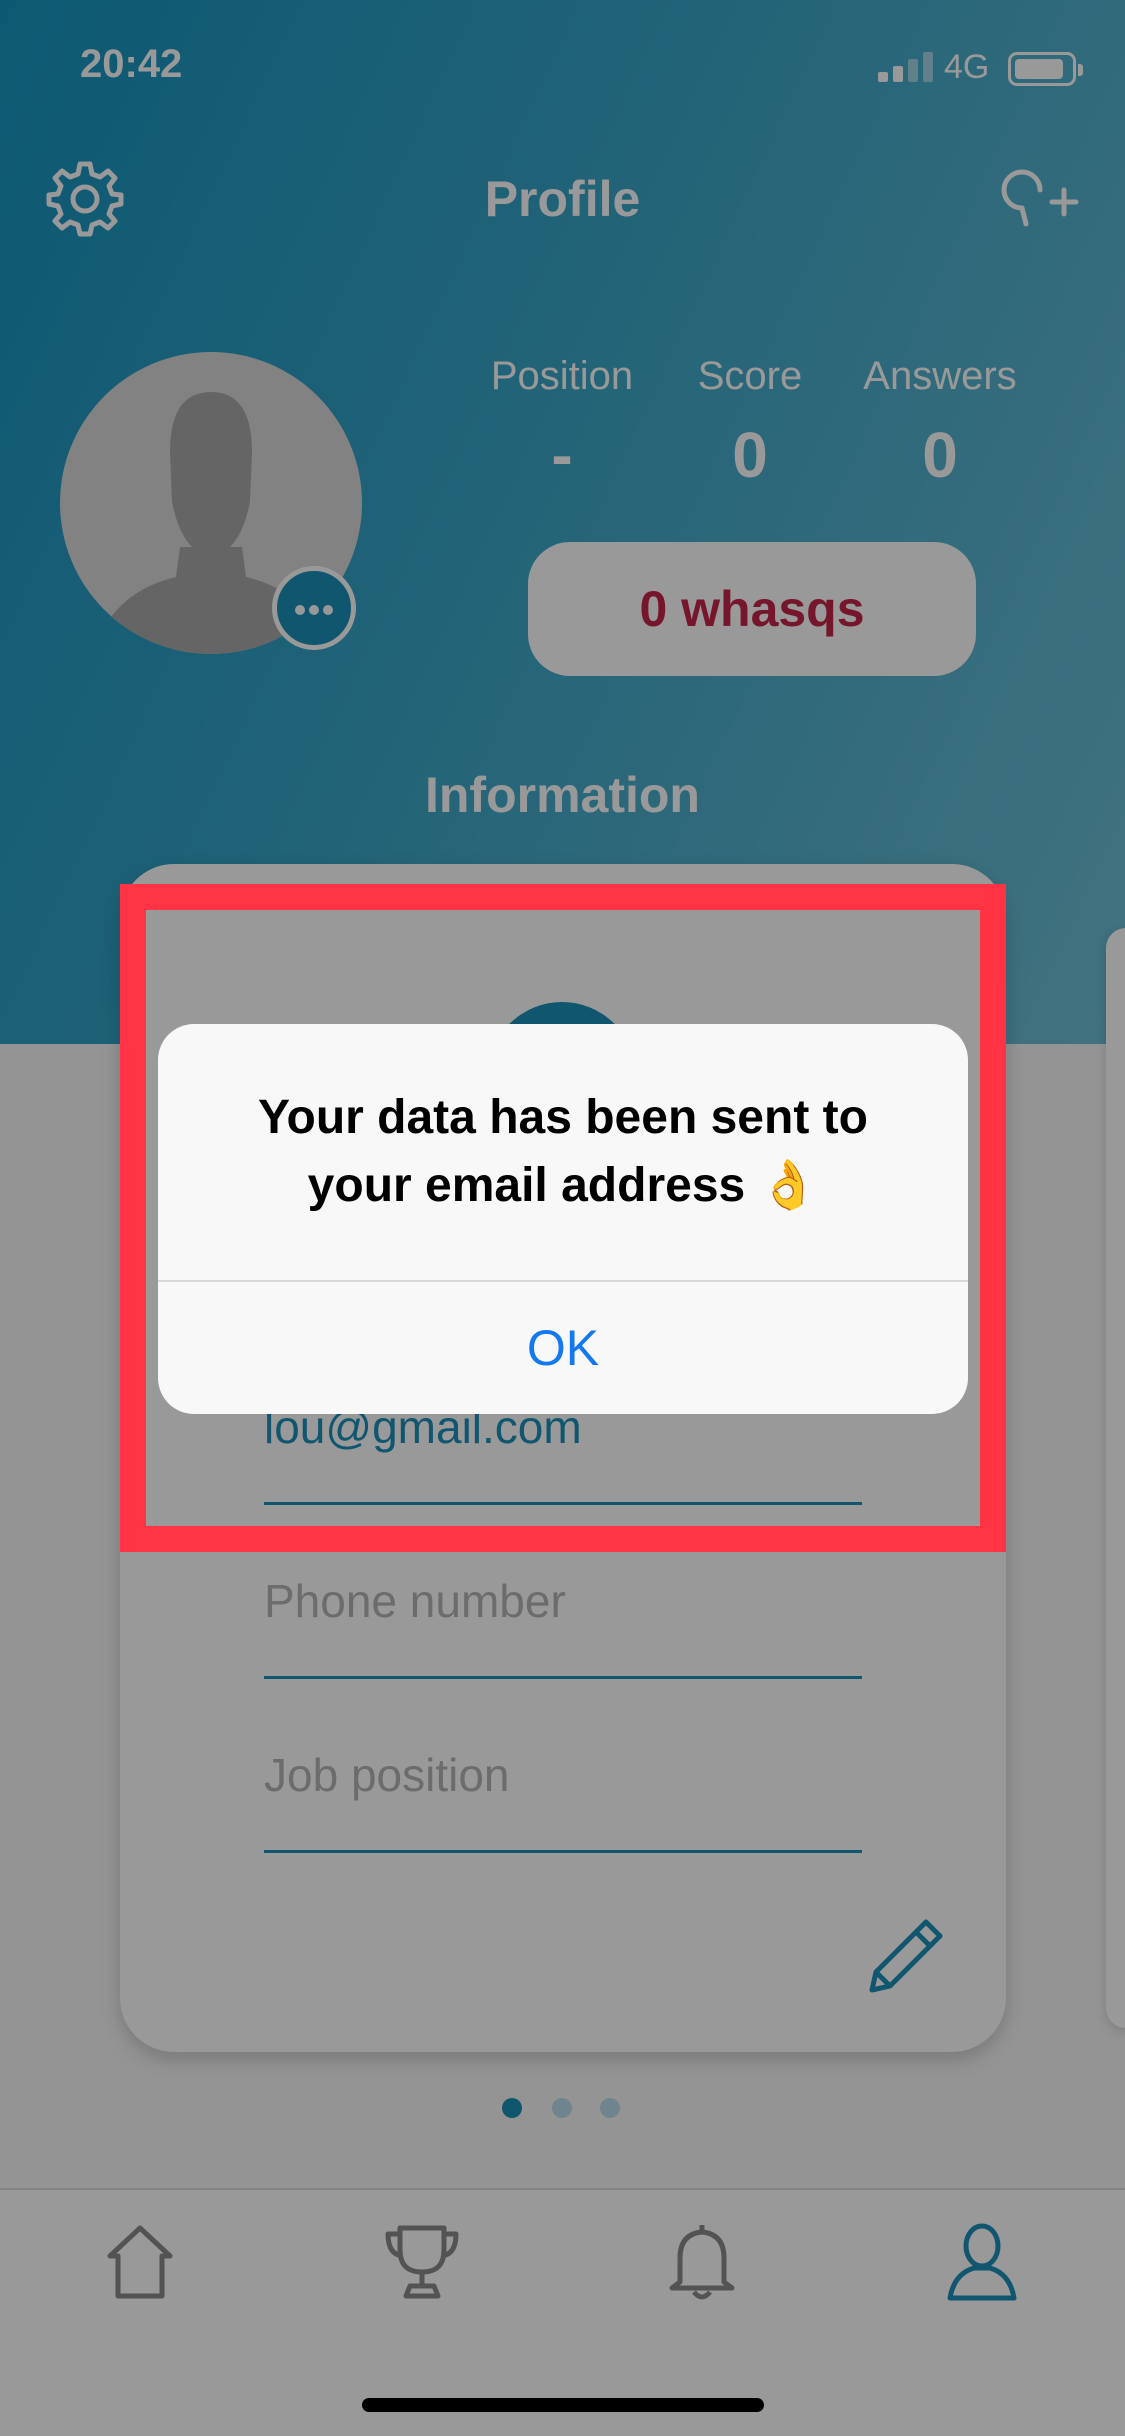  Describe the element at coordinates (563, 1185) in the screenshot. I see `alert-message-line-2: your email address 👌` at that location.